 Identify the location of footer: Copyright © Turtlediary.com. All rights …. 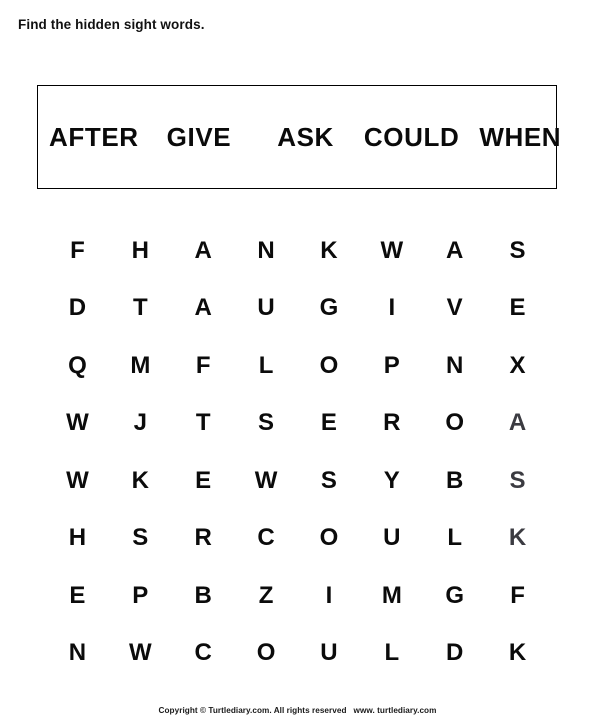
(297, 710).